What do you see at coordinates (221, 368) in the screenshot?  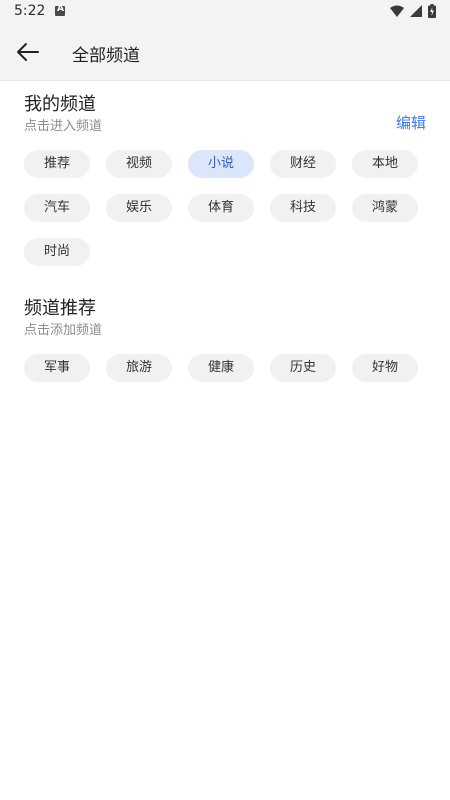 I see `recommend-chip-jiankang: 健康` at bounding box center [221, 368].